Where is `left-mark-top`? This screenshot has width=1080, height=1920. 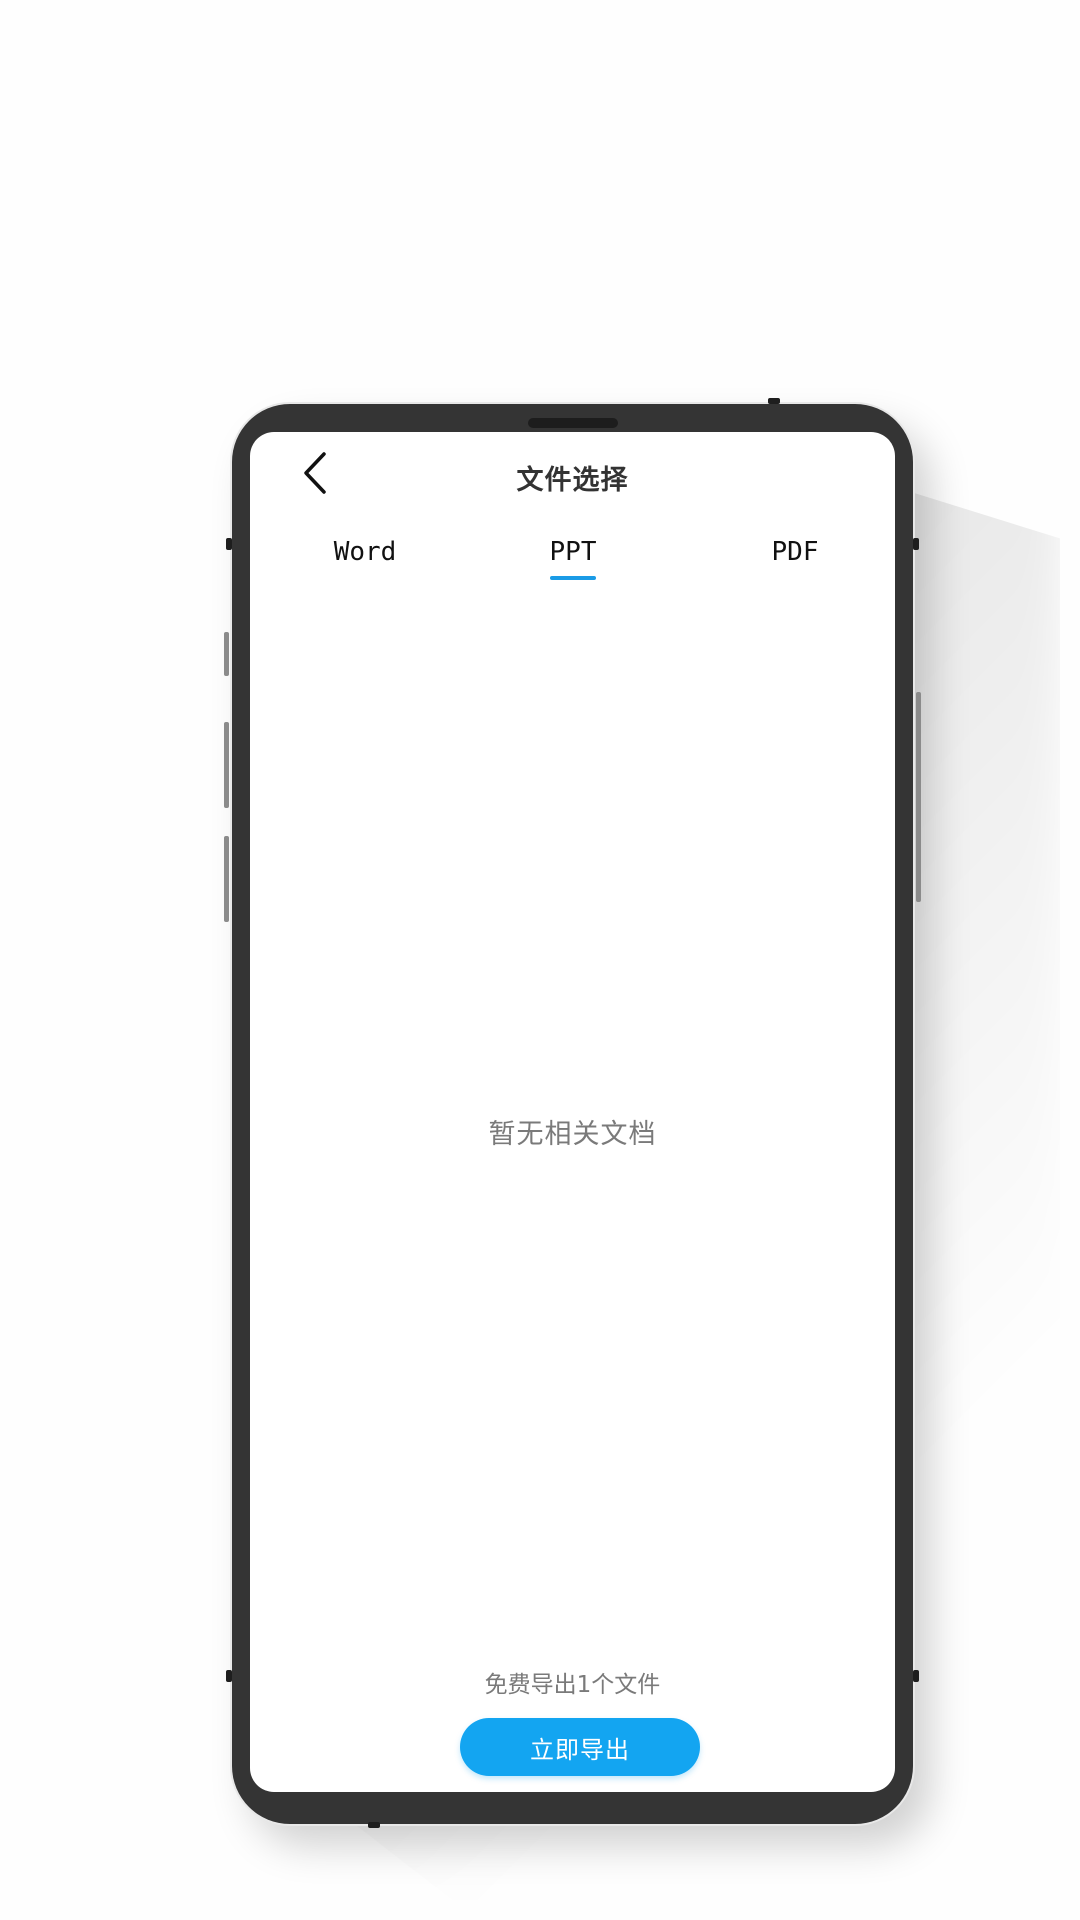 left-mark-top is located at coordinates (229, 544).